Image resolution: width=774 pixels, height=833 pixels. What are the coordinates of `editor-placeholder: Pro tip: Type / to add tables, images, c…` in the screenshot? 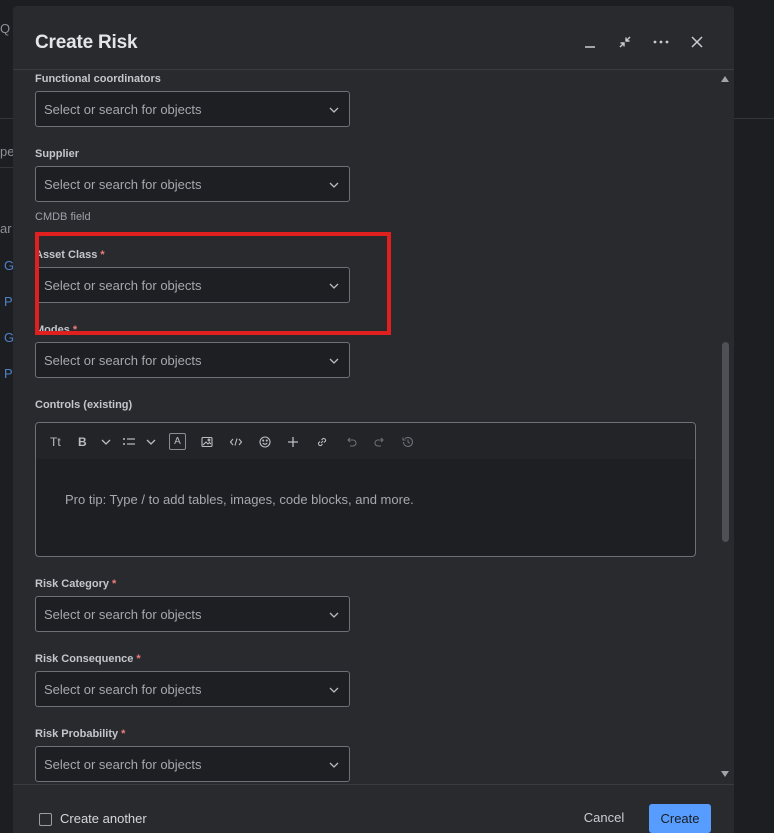 It's located at (239, 499).